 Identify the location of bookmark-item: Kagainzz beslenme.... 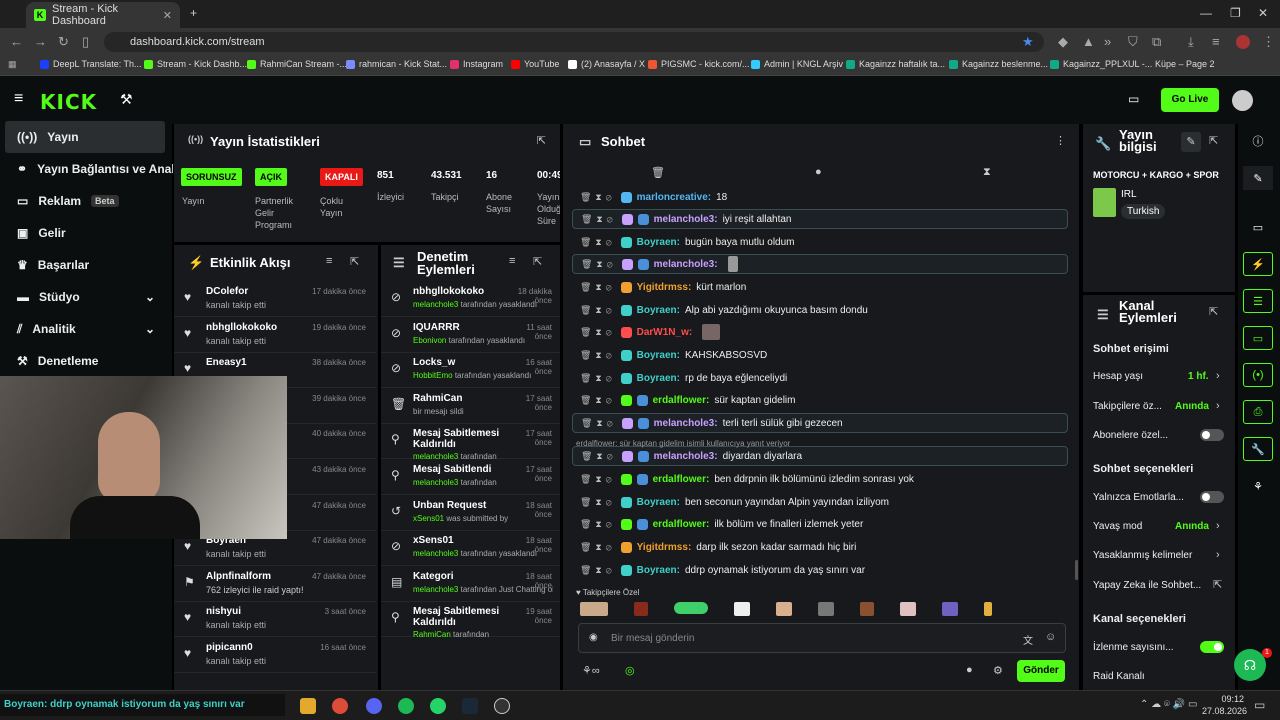
(998, 64).